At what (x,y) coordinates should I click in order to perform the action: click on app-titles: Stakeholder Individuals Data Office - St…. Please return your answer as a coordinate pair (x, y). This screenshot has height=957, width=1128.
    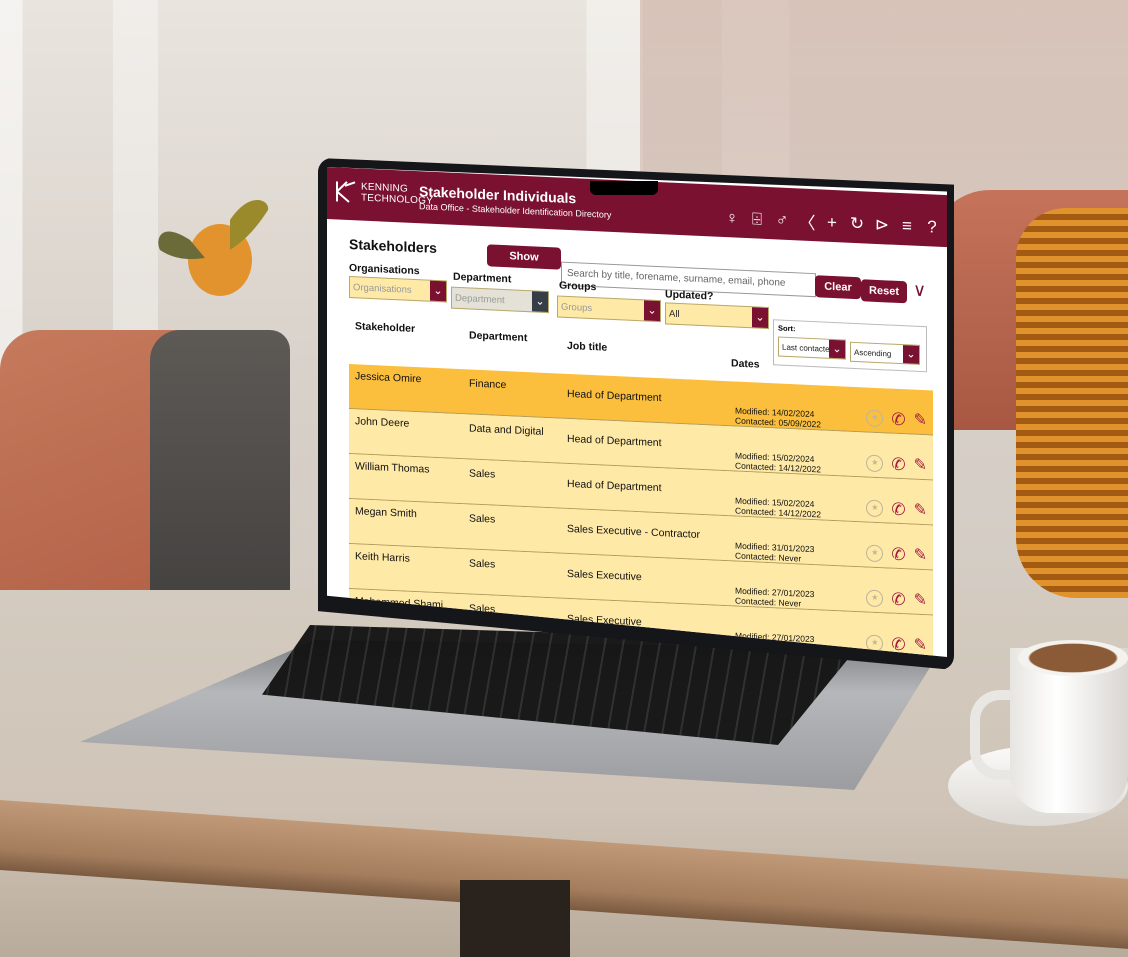
    Looking at the image, I should click on (515, 201).